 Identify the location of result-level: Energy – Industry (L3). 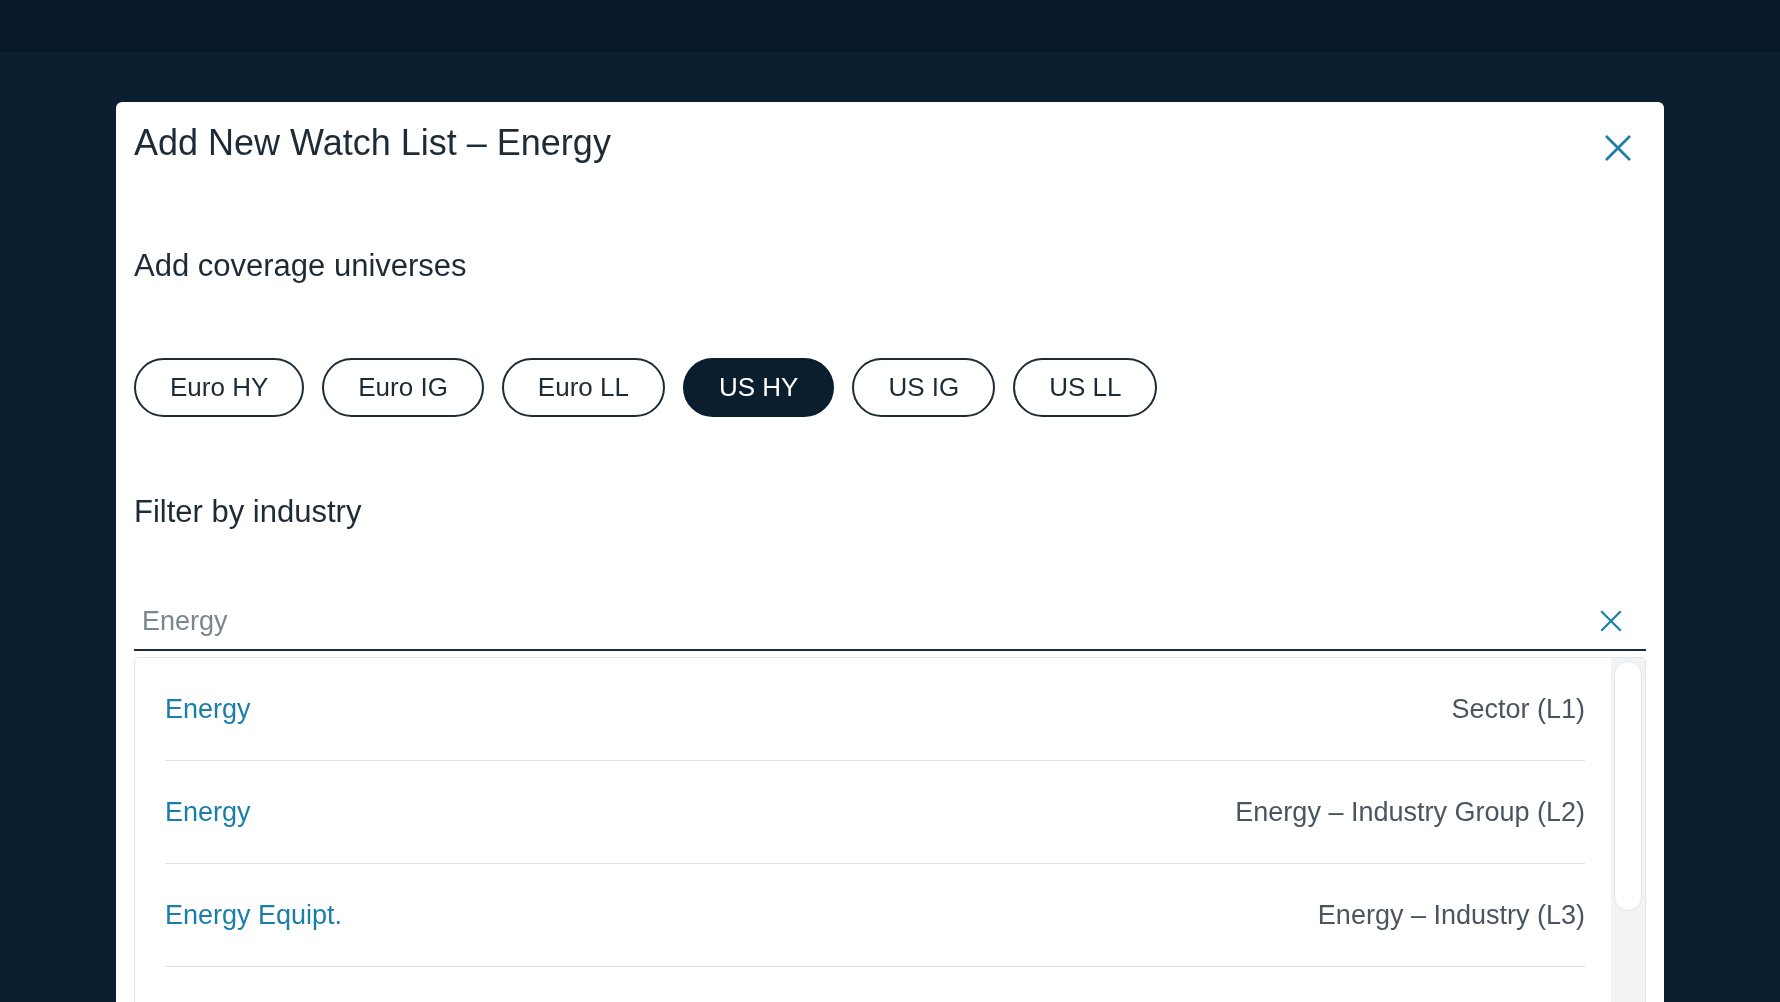
(1451, 915).